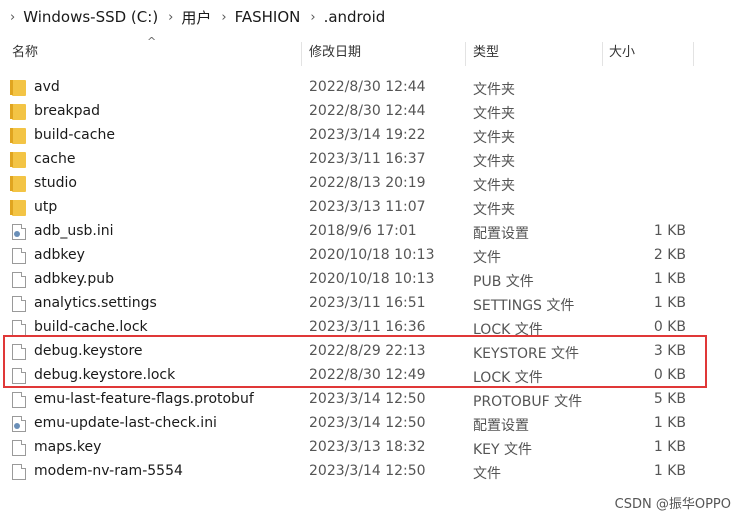 The width and height of the screenshot is (745, 522). Describe the element at coordinates (367, 135) in the screenshot. I see `file-modified-date: 2023/3/14 19:22` at that location.